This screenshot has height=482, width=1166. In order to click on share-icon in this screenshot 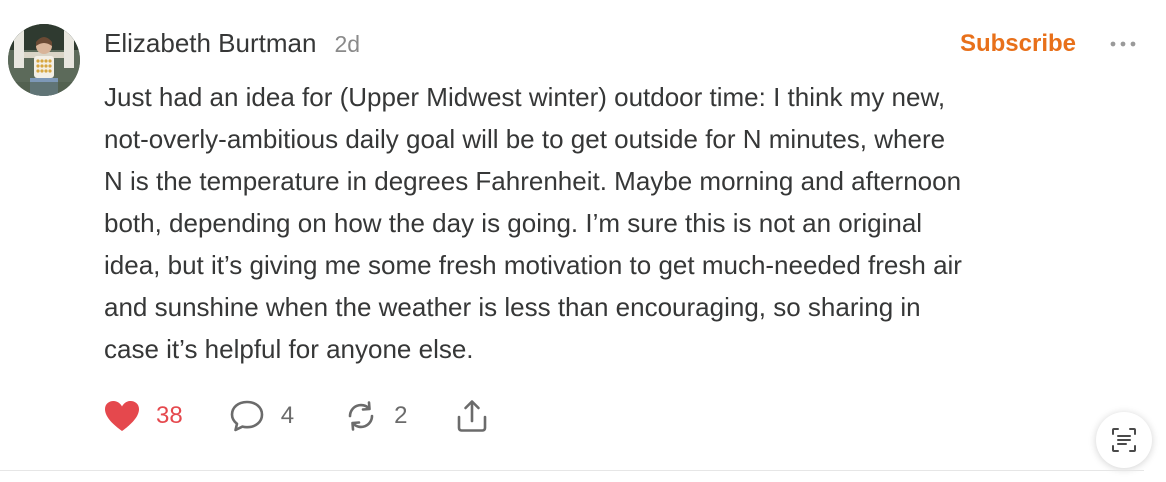, I will do `click(472, 416)`.